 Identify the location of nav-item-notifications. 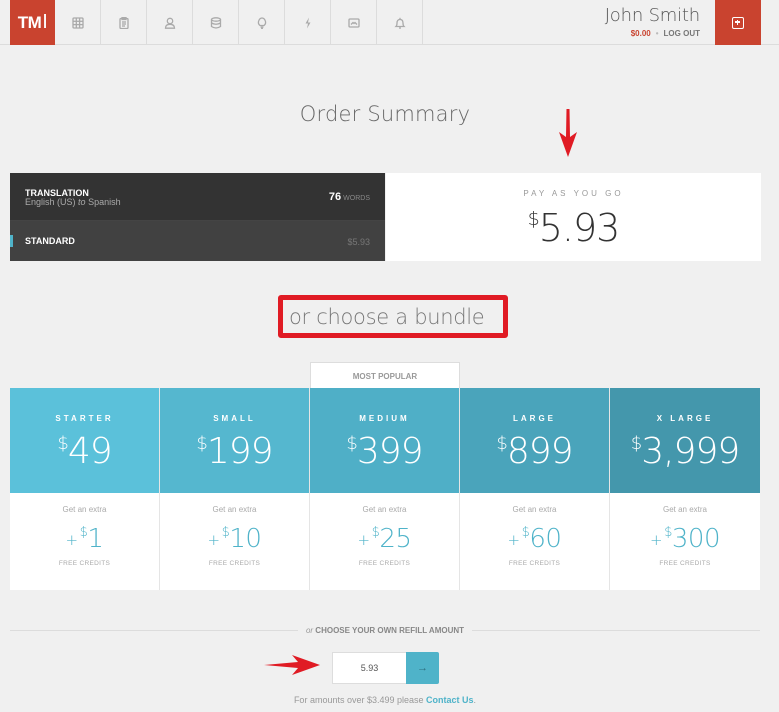
(400, 22).